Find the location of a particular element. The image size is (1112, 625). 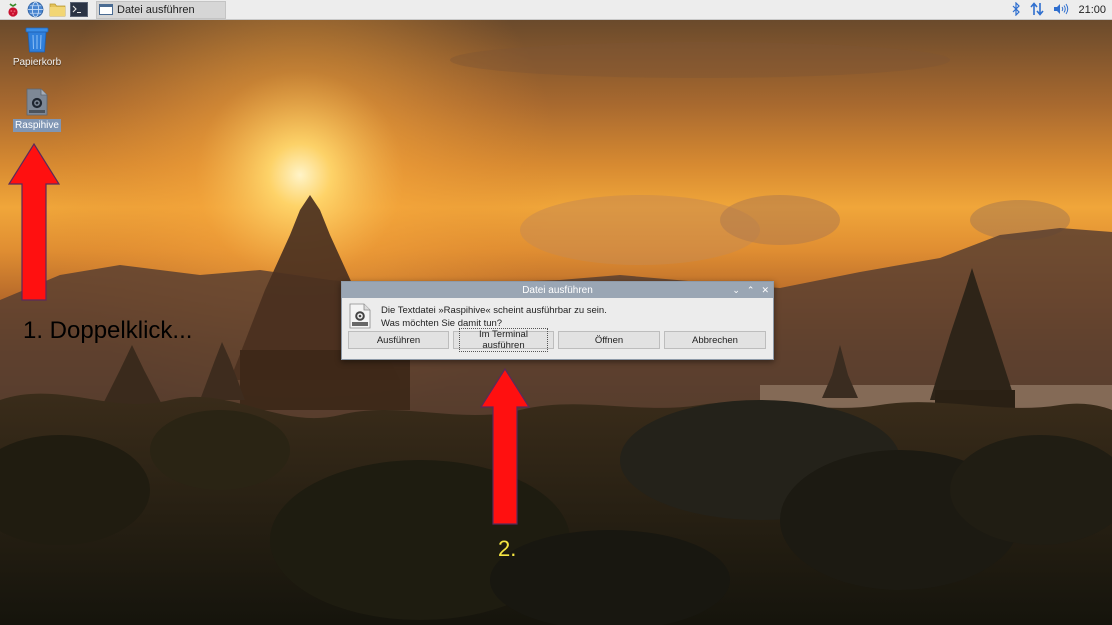

taskbar-task-button: Datei ausführen is located at coordinates (161, 9).